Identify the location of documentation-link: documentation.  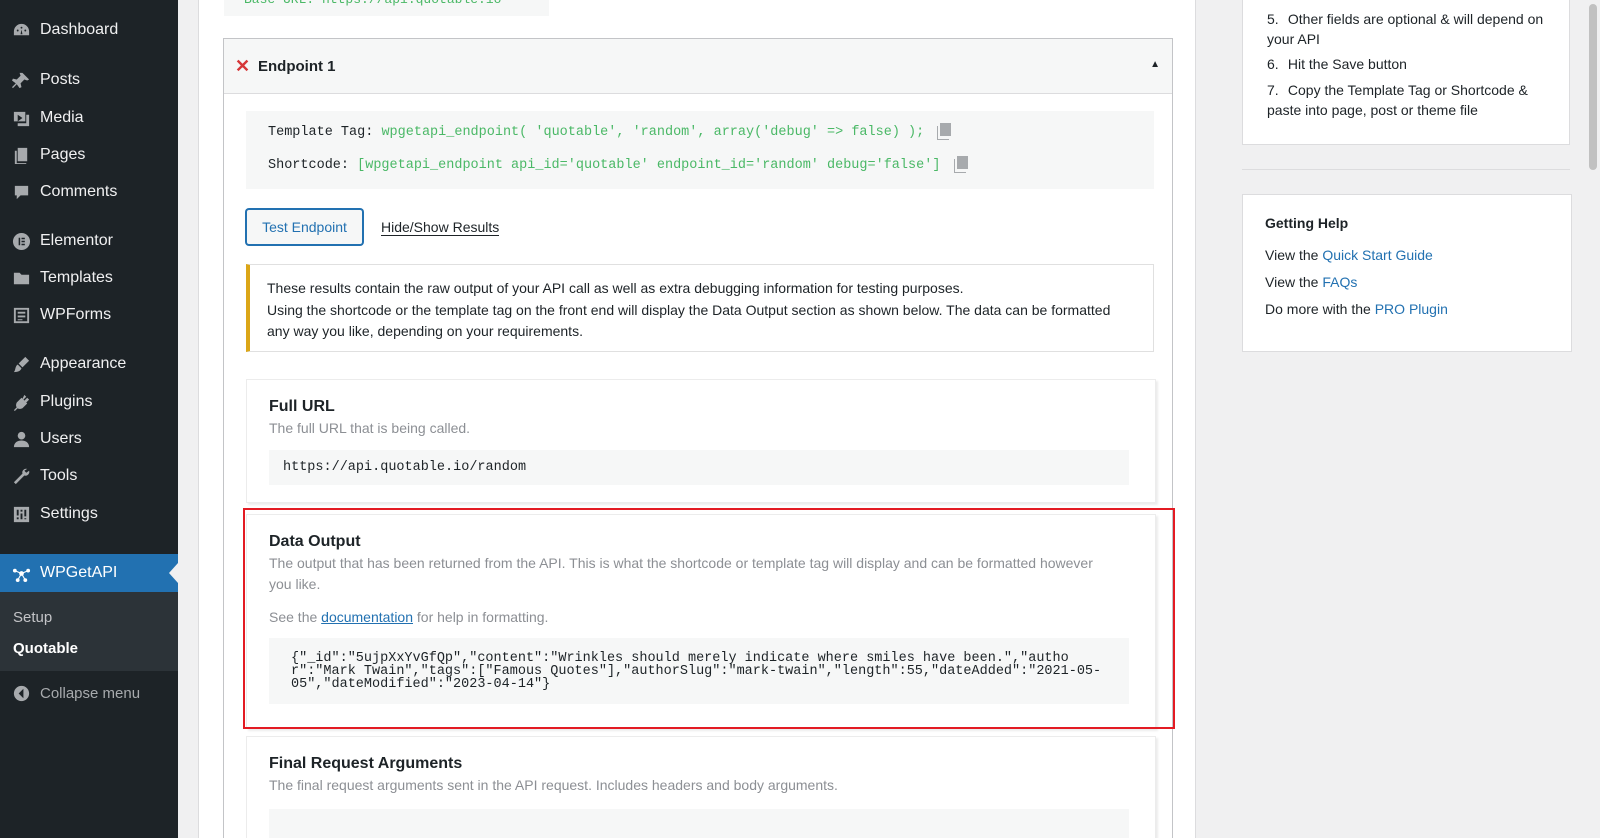
(367, 617).